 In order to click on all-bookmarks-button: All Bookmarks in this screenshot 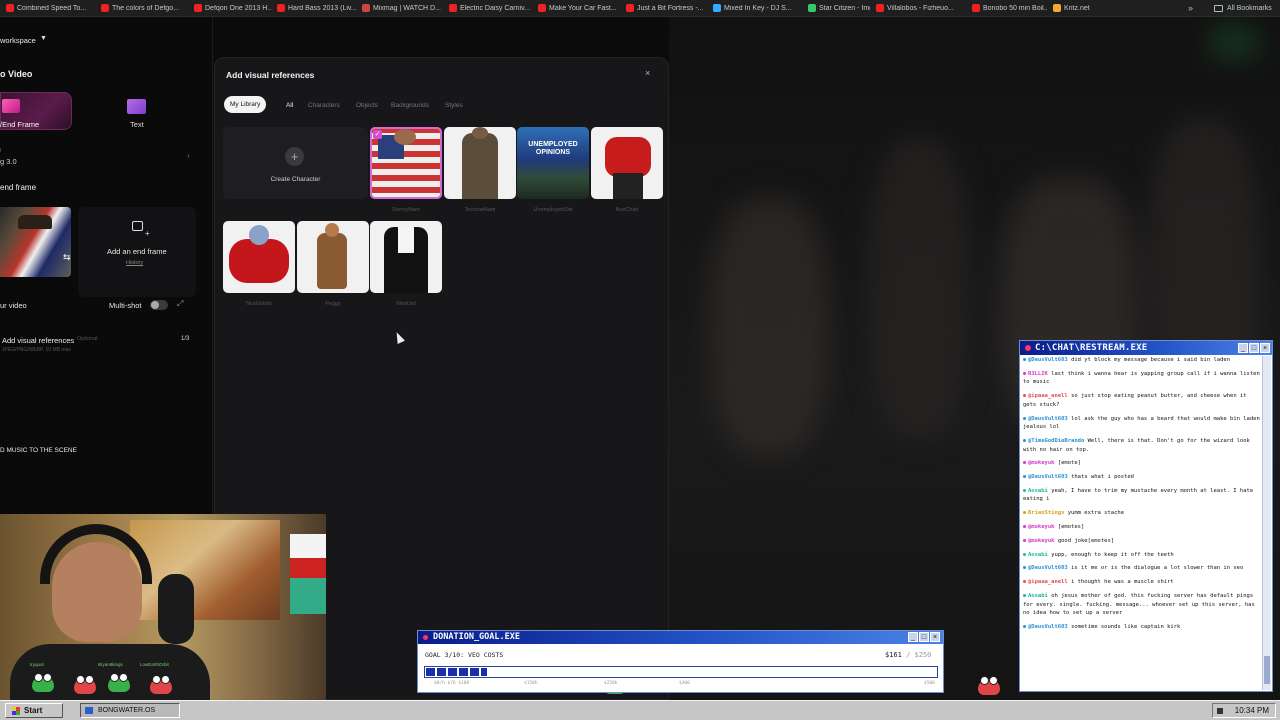, I will do `click(1243, 8)`.